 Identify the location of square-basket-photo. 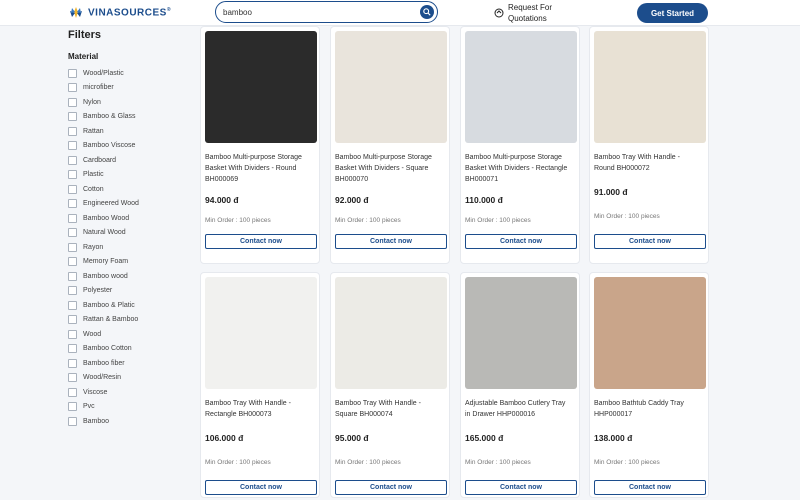
(391, 87).